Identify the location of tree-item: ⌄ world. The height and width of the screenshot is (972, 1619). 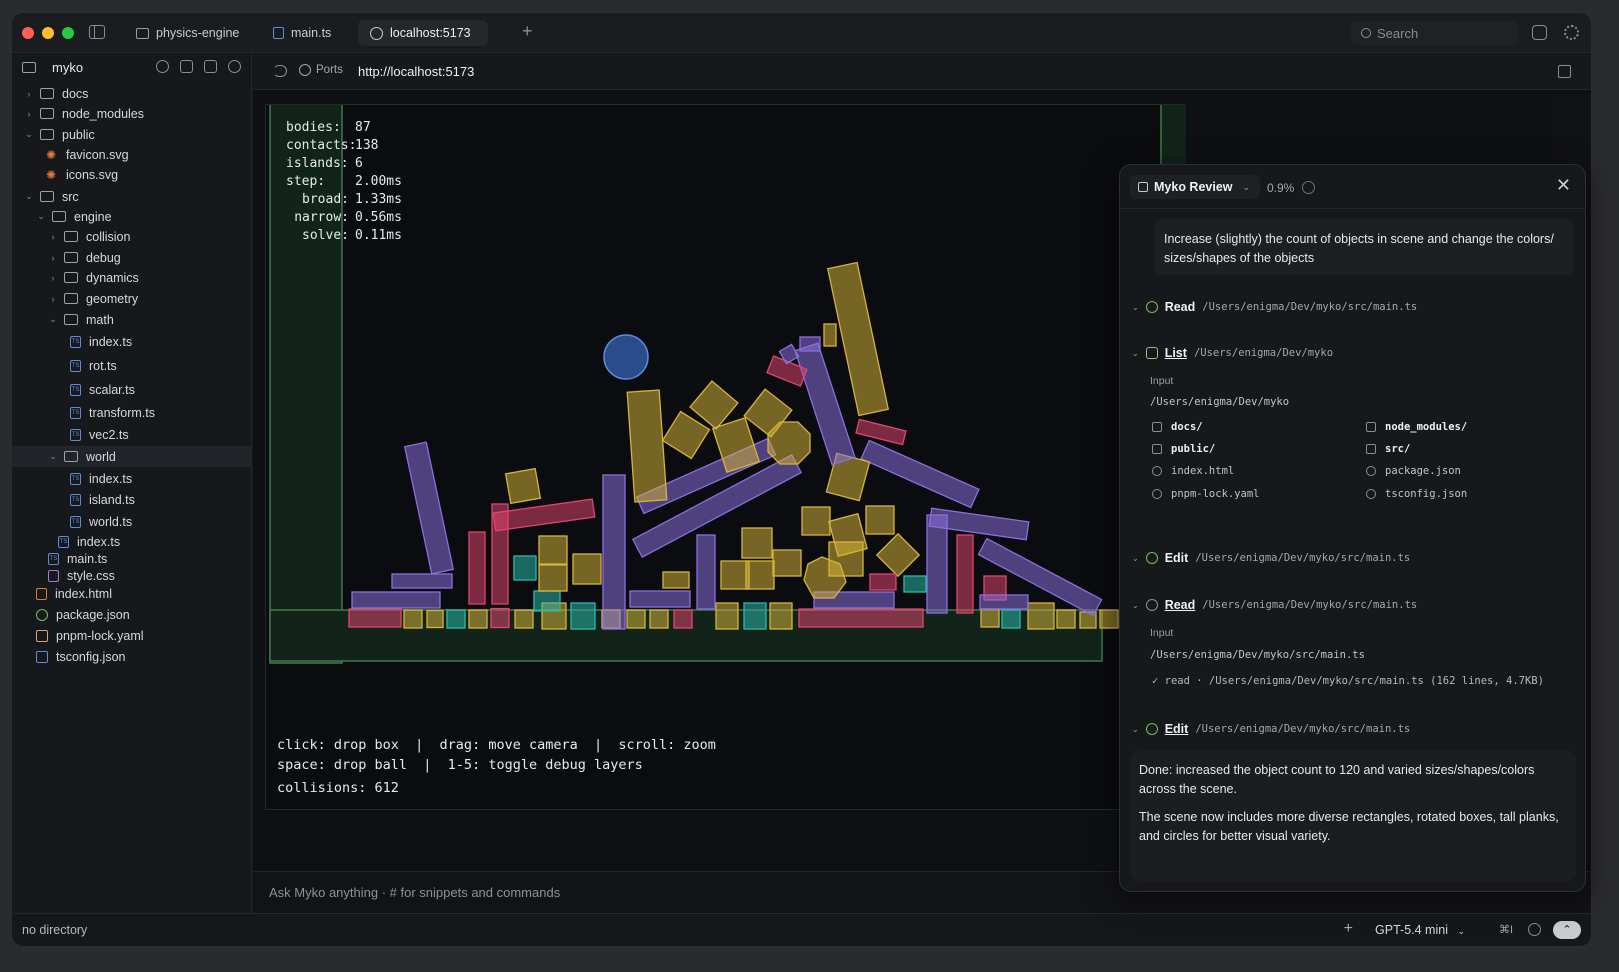
(131, 456).